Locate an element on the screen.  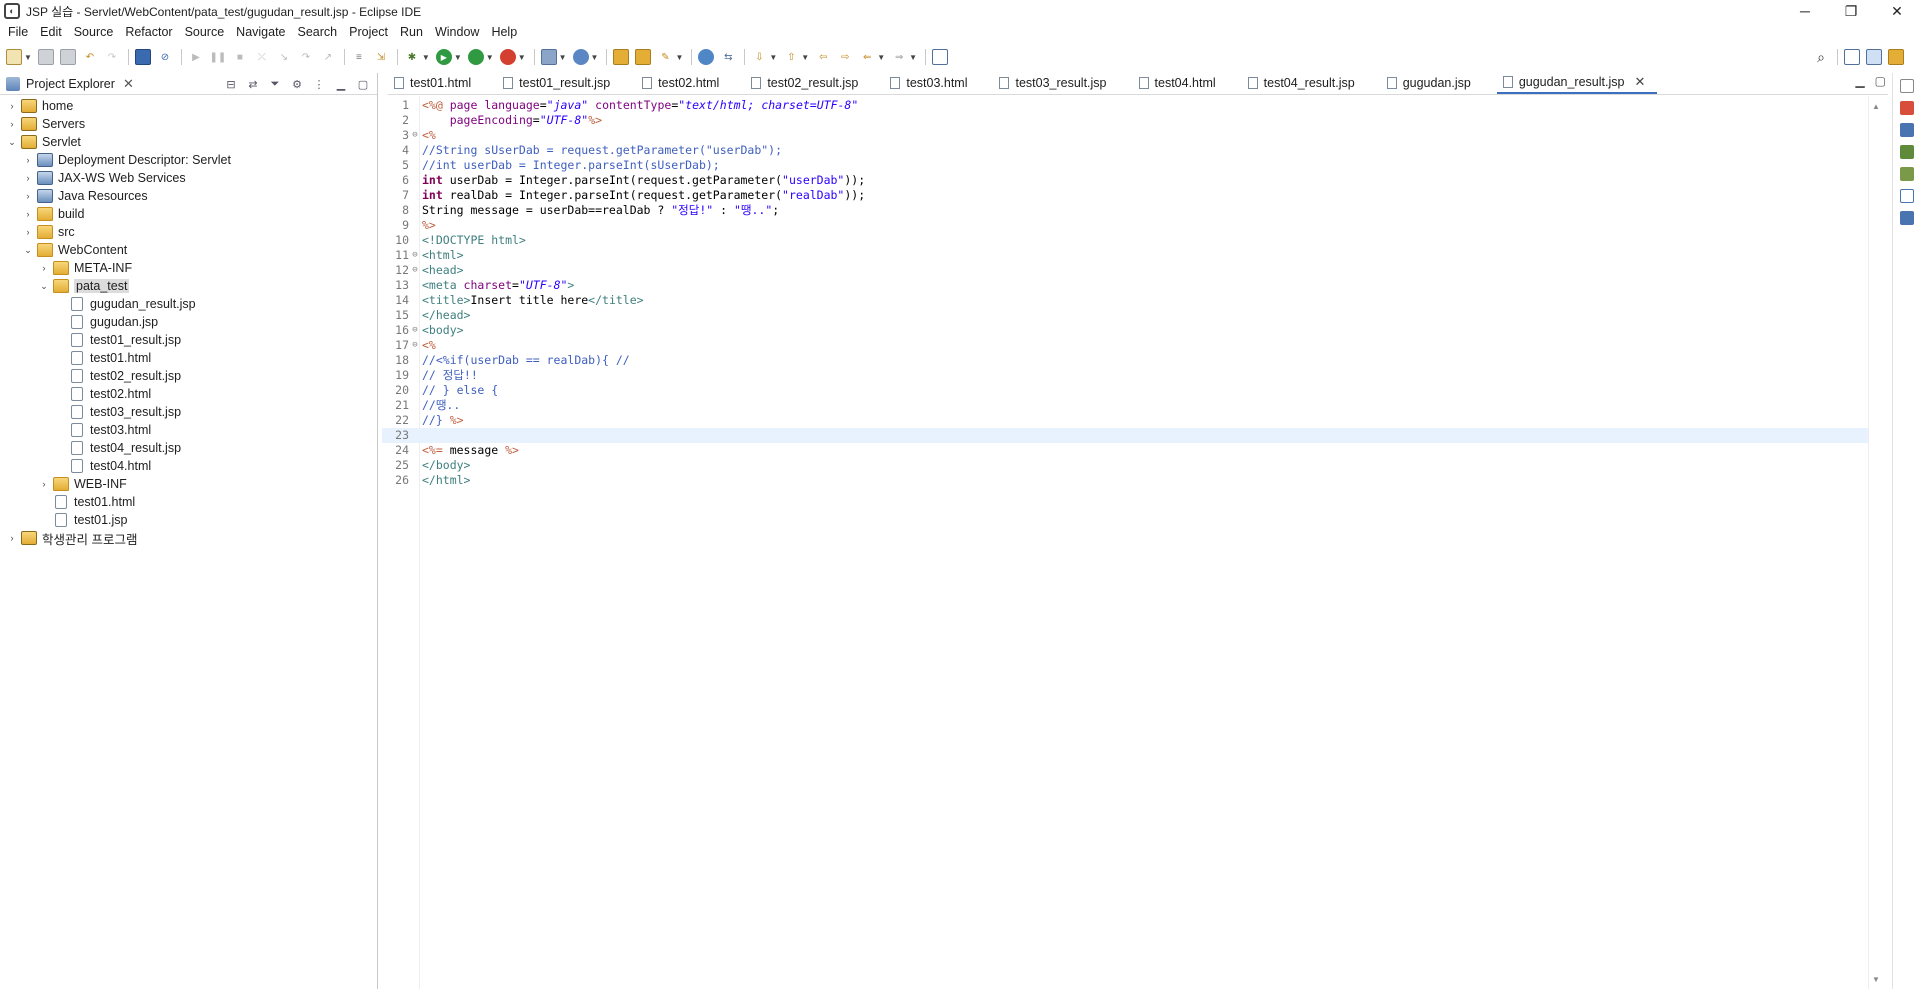
tree-item: test04.html is located at coordinates (188, 466).